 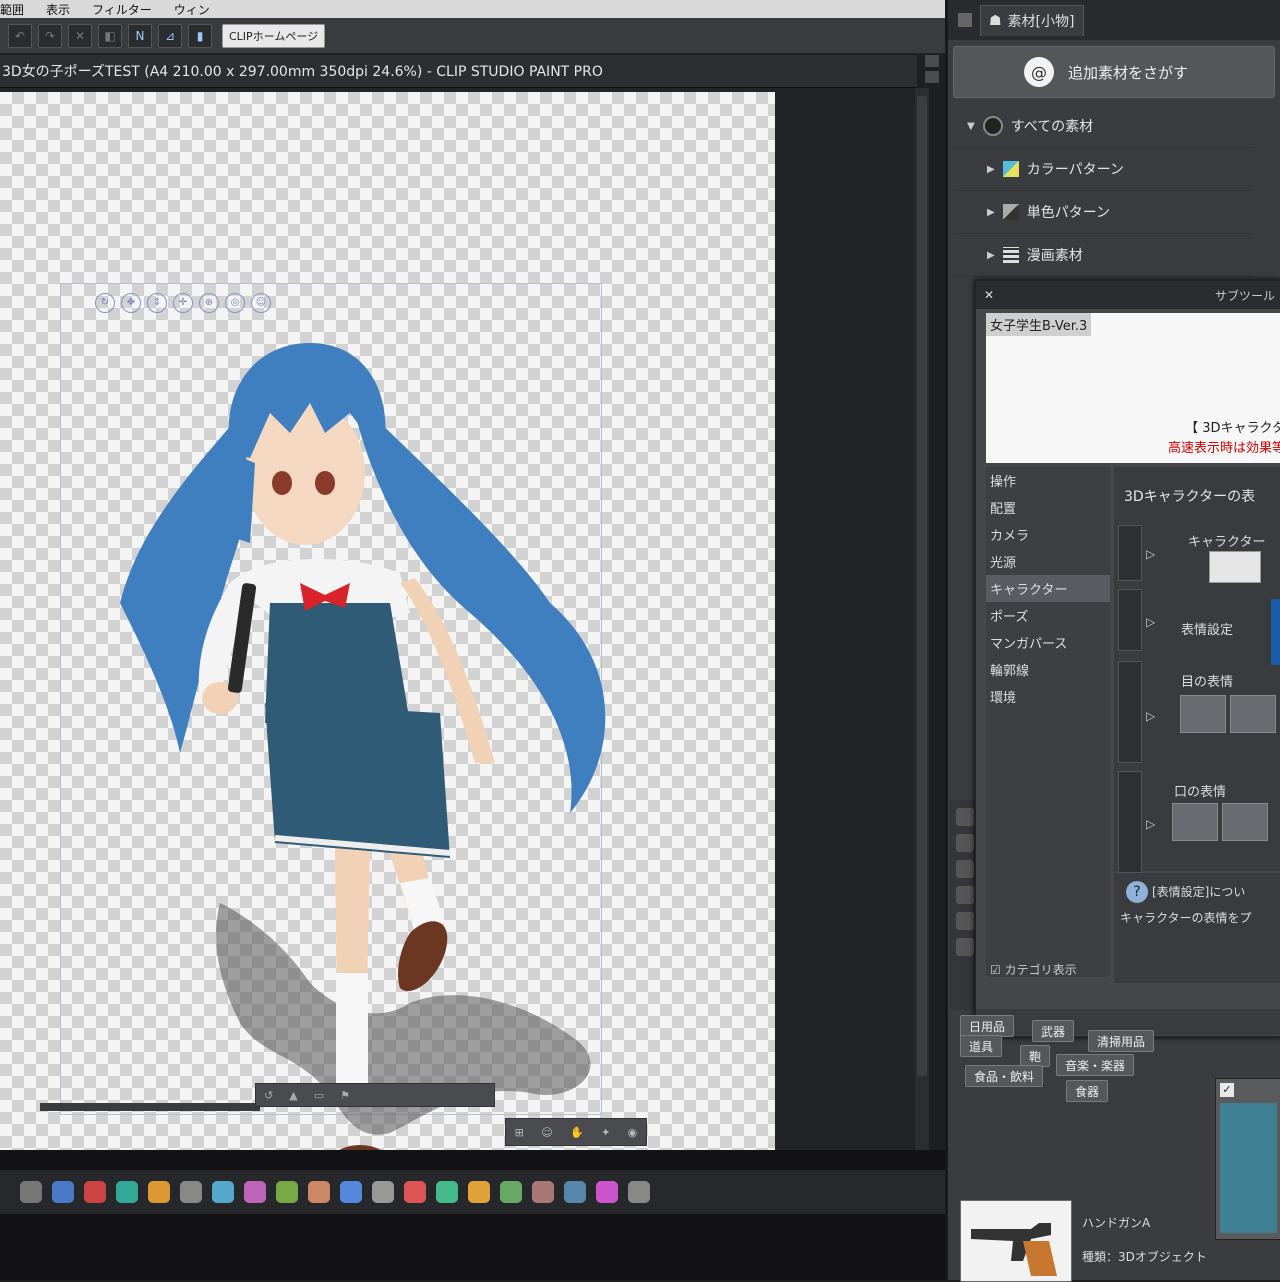 What do you see at coordinates (577, 1132) in the screenshot?
I see `hand-pose-icon: ✋` at bounding box center [577, 1132].